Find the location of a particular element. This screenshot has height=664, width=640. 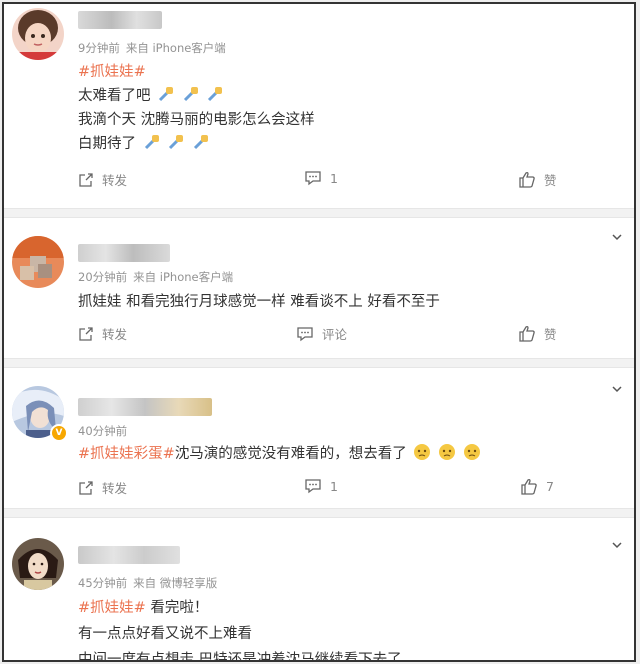

post-text-line: 中间一度有点想走 巴特还是冲着沈马继续看下去了 is located at coordinates (240, 655).